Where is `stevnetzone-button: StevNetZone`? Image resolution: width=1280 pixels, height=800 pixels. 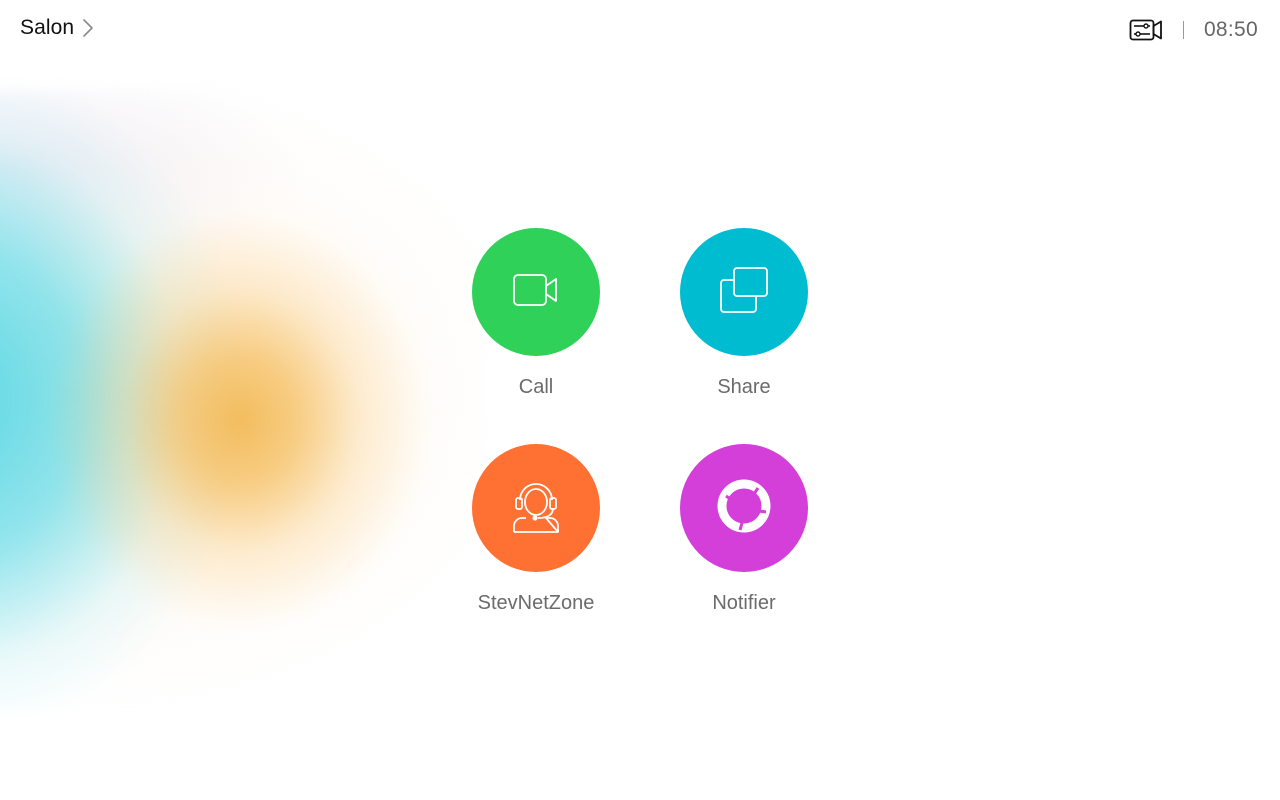 stevnetzone-button: StevNetZone is located at coordinates (536, 529).